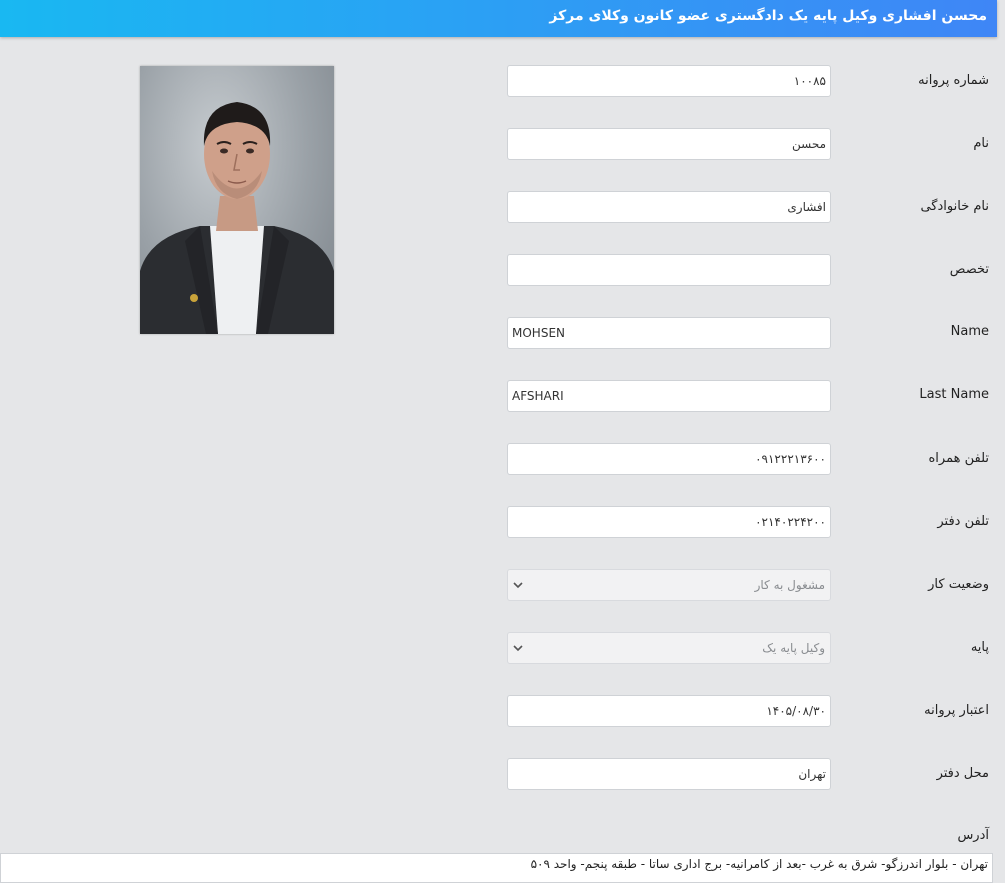 This screenshot has height=883, width=1005. What do you see at coordinates (953, 80) in the screenshot?
I see `label-license-number: شماره پروانه` at bounding box center [953, 80].